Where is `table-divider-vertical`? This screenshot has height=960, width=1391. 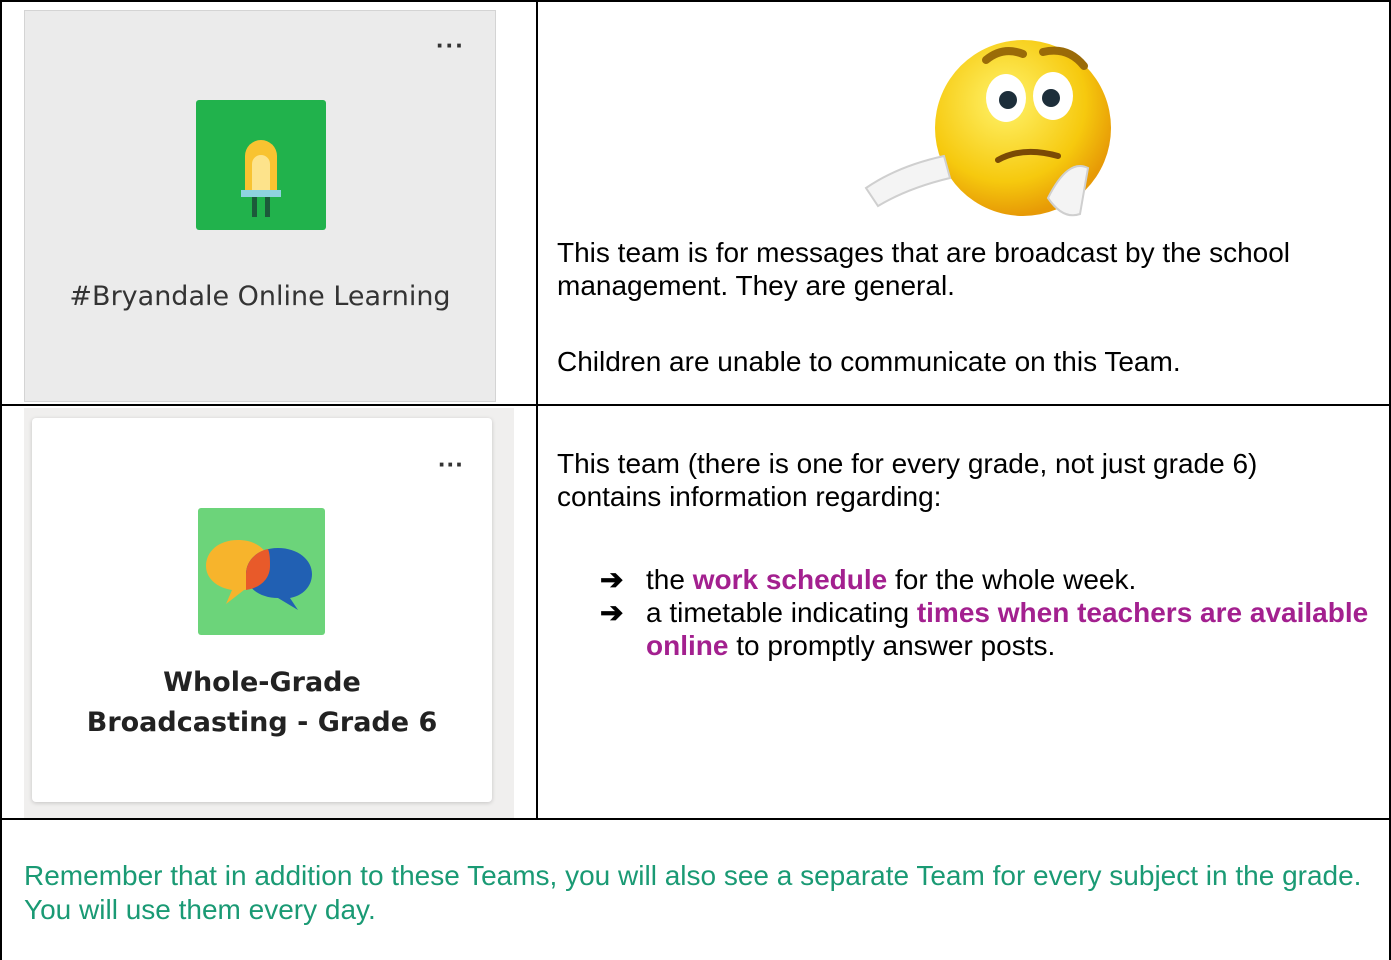
table-divider-vertical is located at coordinates (537, 410).